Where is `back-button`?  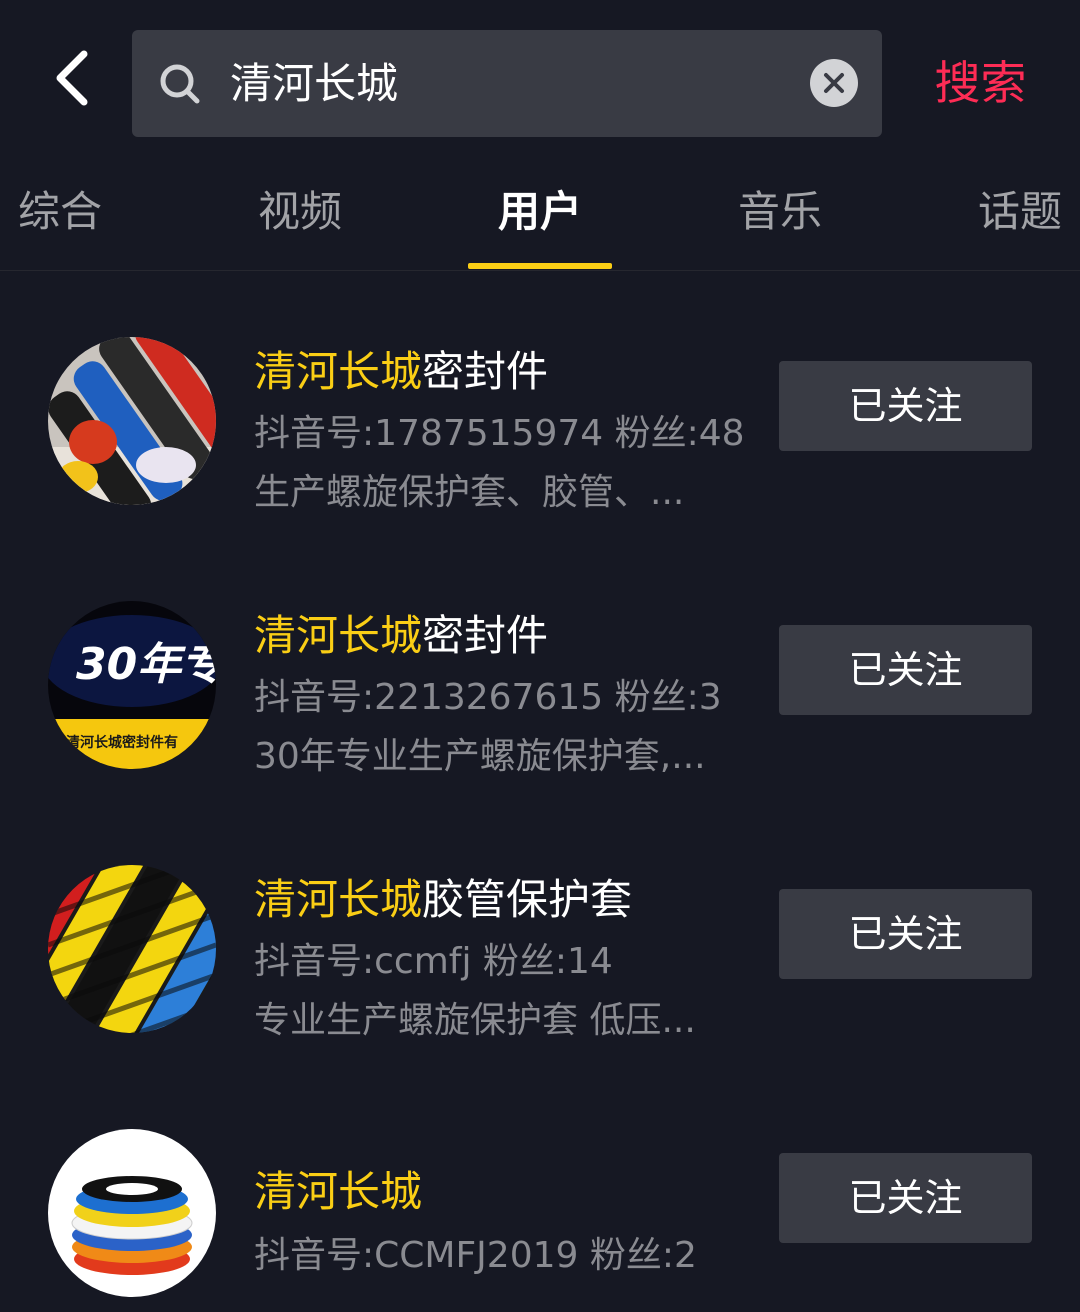
back-button is located at coordinates (72, 78).